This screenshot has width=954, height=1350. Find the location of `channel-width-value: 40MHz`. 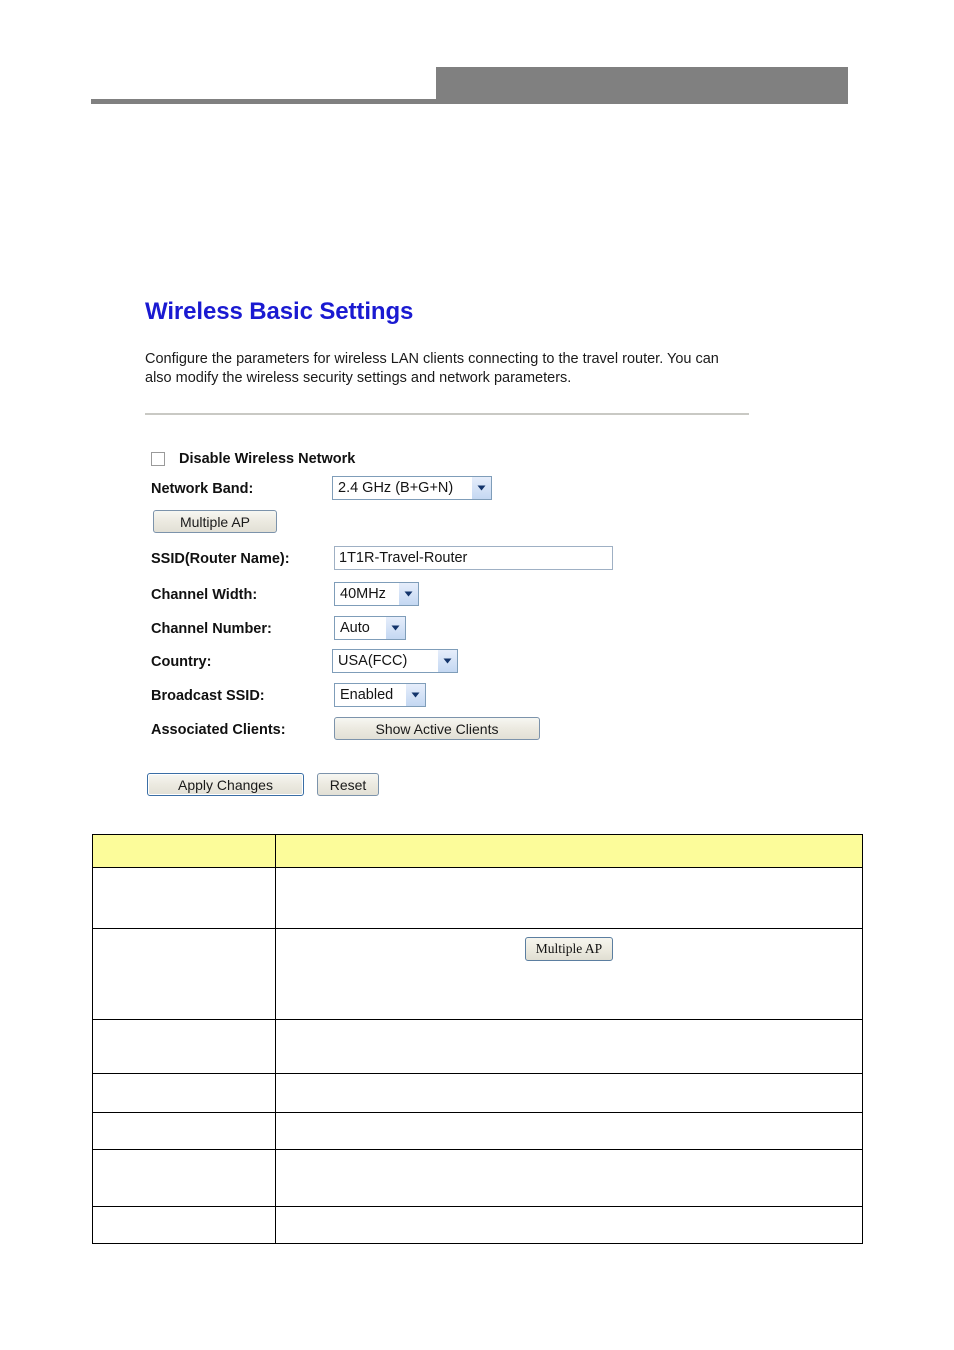

channel-width-value: 40MHz is located at coordinates (363, 594).